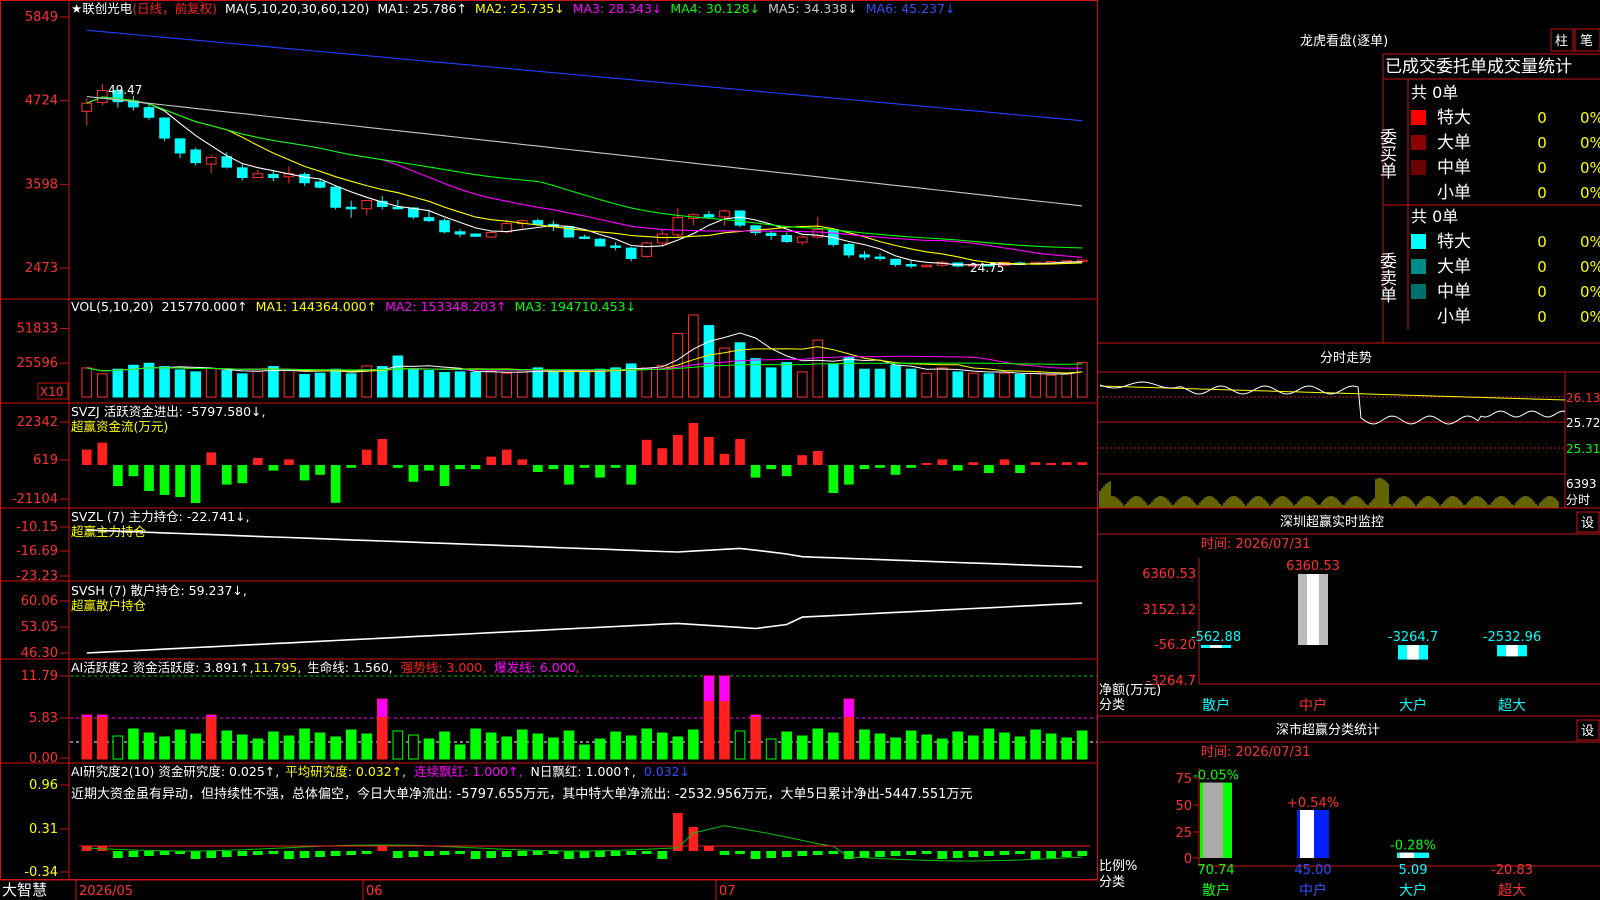 Image resolution: width=1600 pixels, height=900 pixels. What do you see at coordinates (1434, 216) in the screenshot?
I see `sell-total: 共 0单` at bounding box center [1434, 216].